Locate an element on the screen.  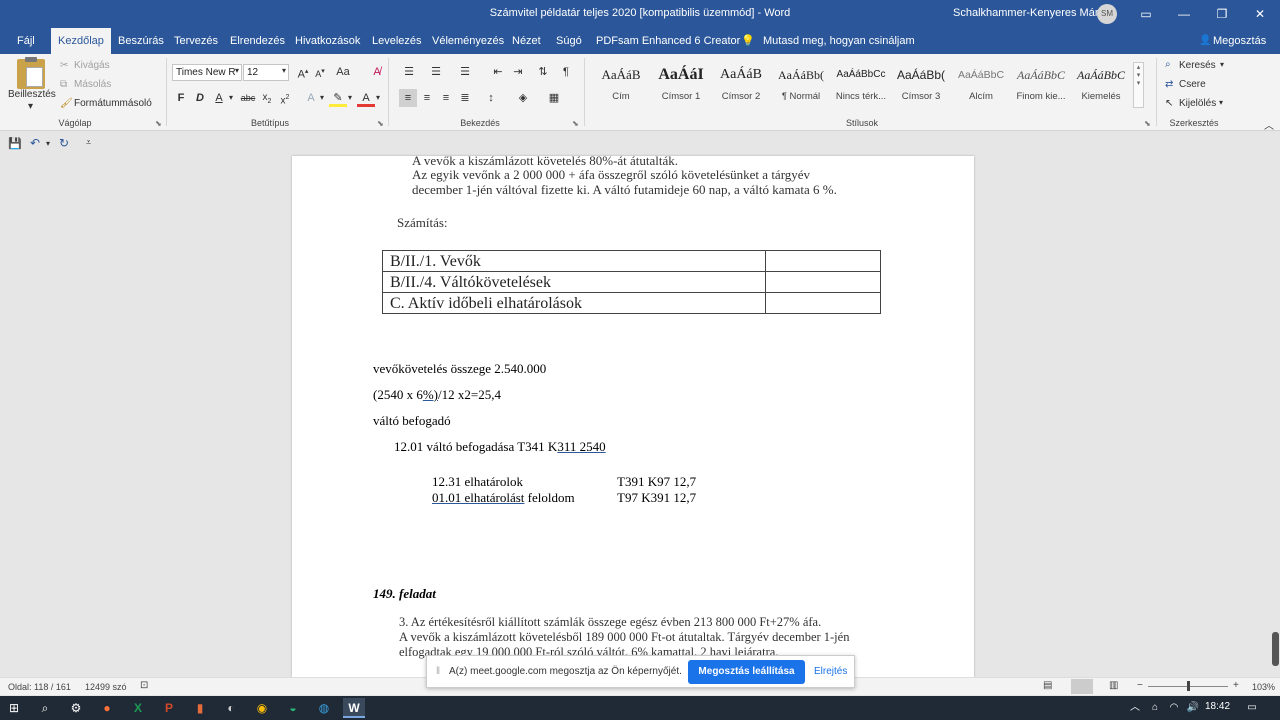
select-button: Kijelölés is located at coordinates (1197, 103).